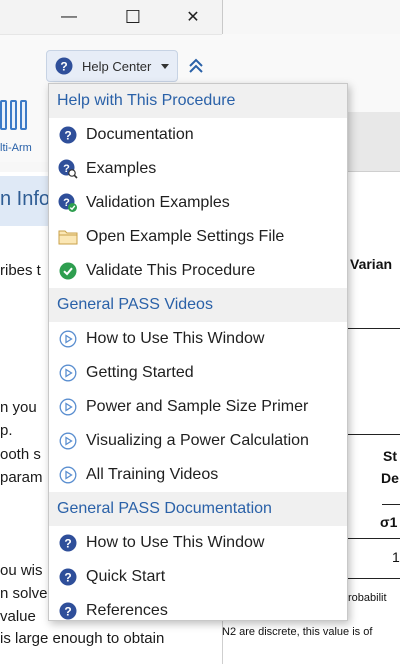  What do you see at coordinates (391, 504) in the screenshot?
I see `table-rule` at bounding box center [391, 504].